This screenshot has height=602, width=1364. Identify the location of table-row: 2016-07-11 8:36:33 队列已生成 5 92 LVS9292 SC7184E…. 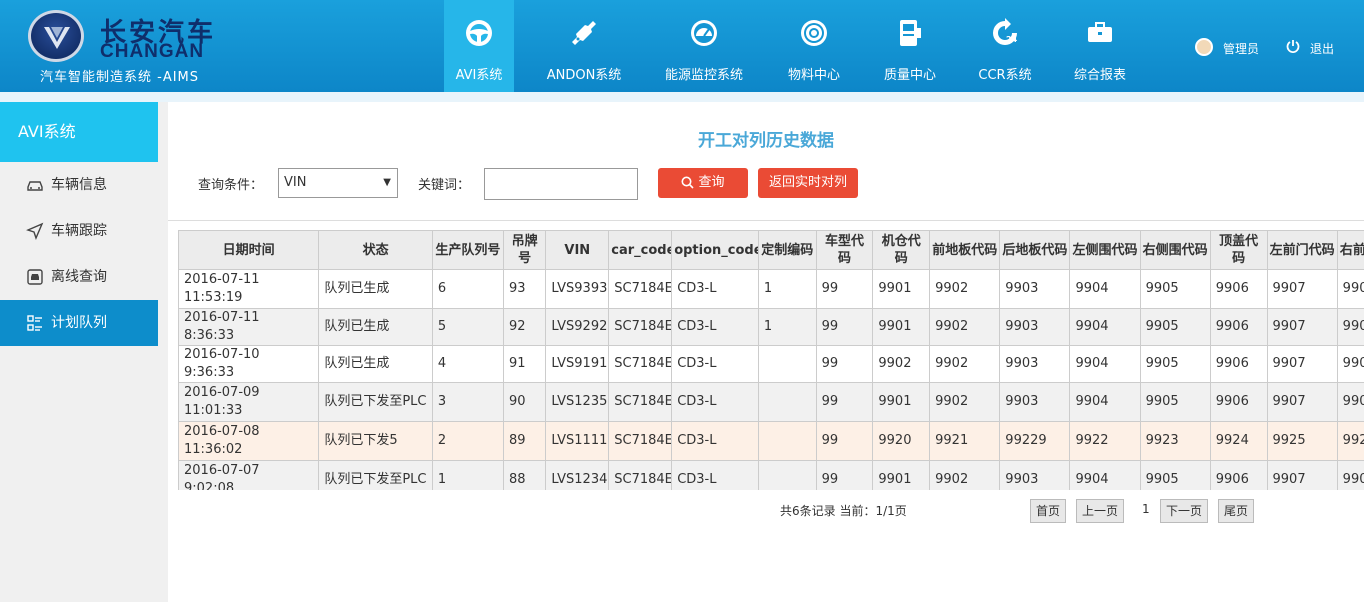
(771, 327).